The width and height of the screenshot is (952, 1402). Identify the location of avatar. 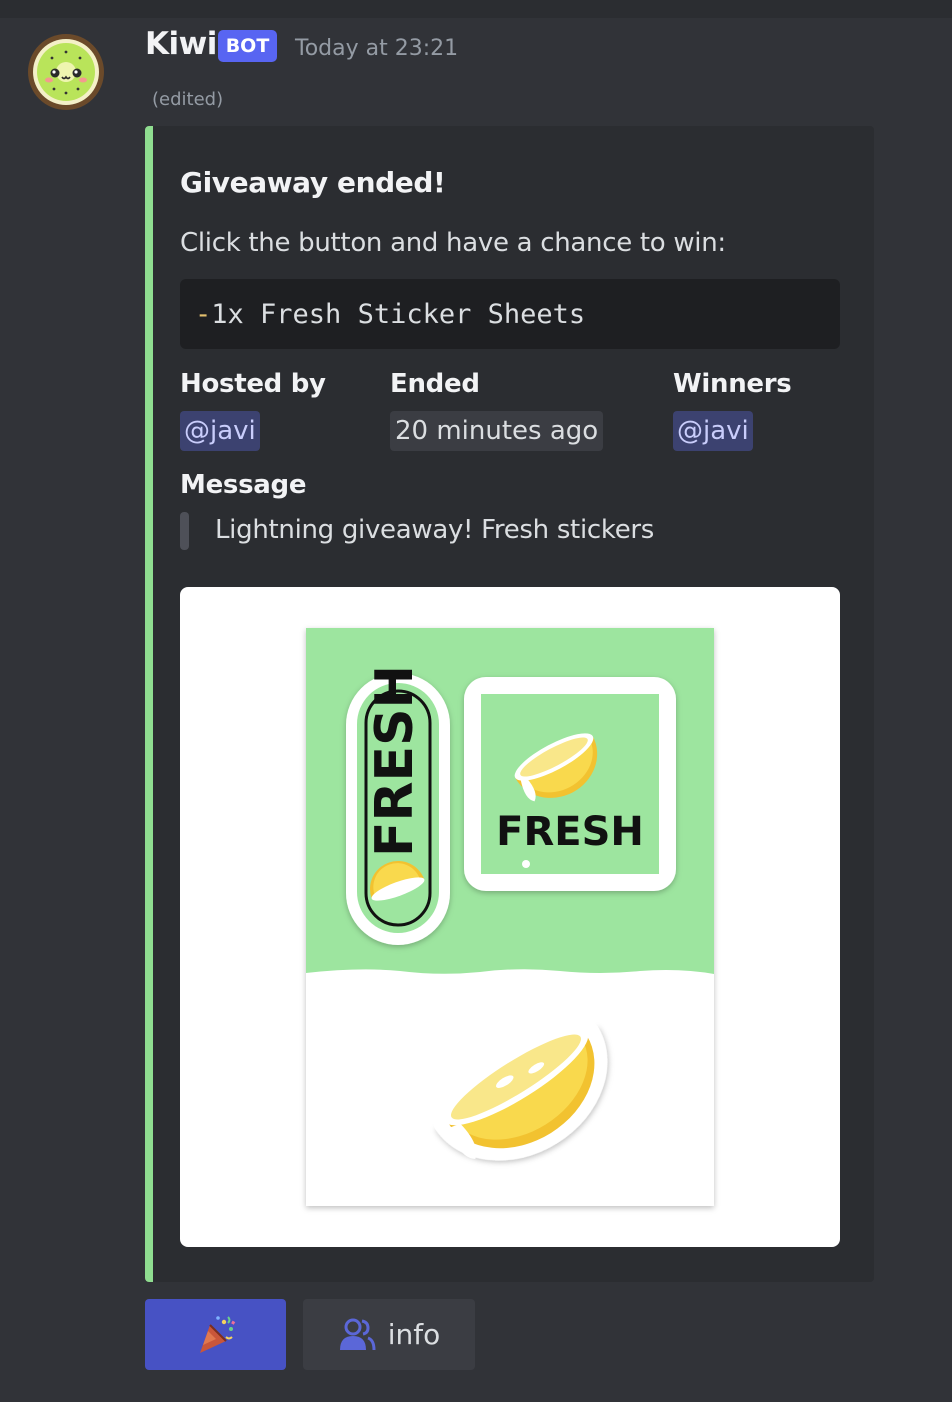
(66, 72).